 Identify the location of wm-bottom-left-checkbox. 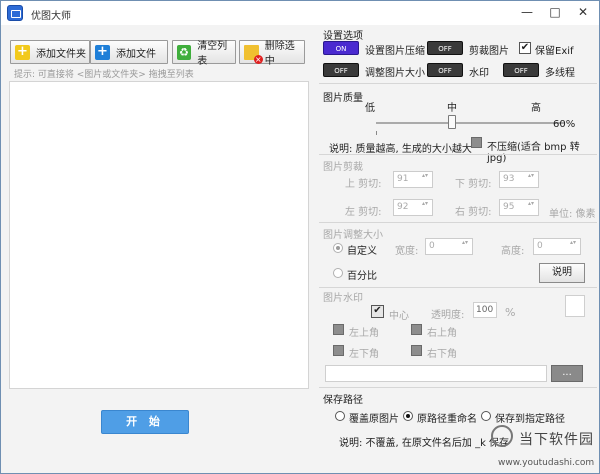
(338, 350).